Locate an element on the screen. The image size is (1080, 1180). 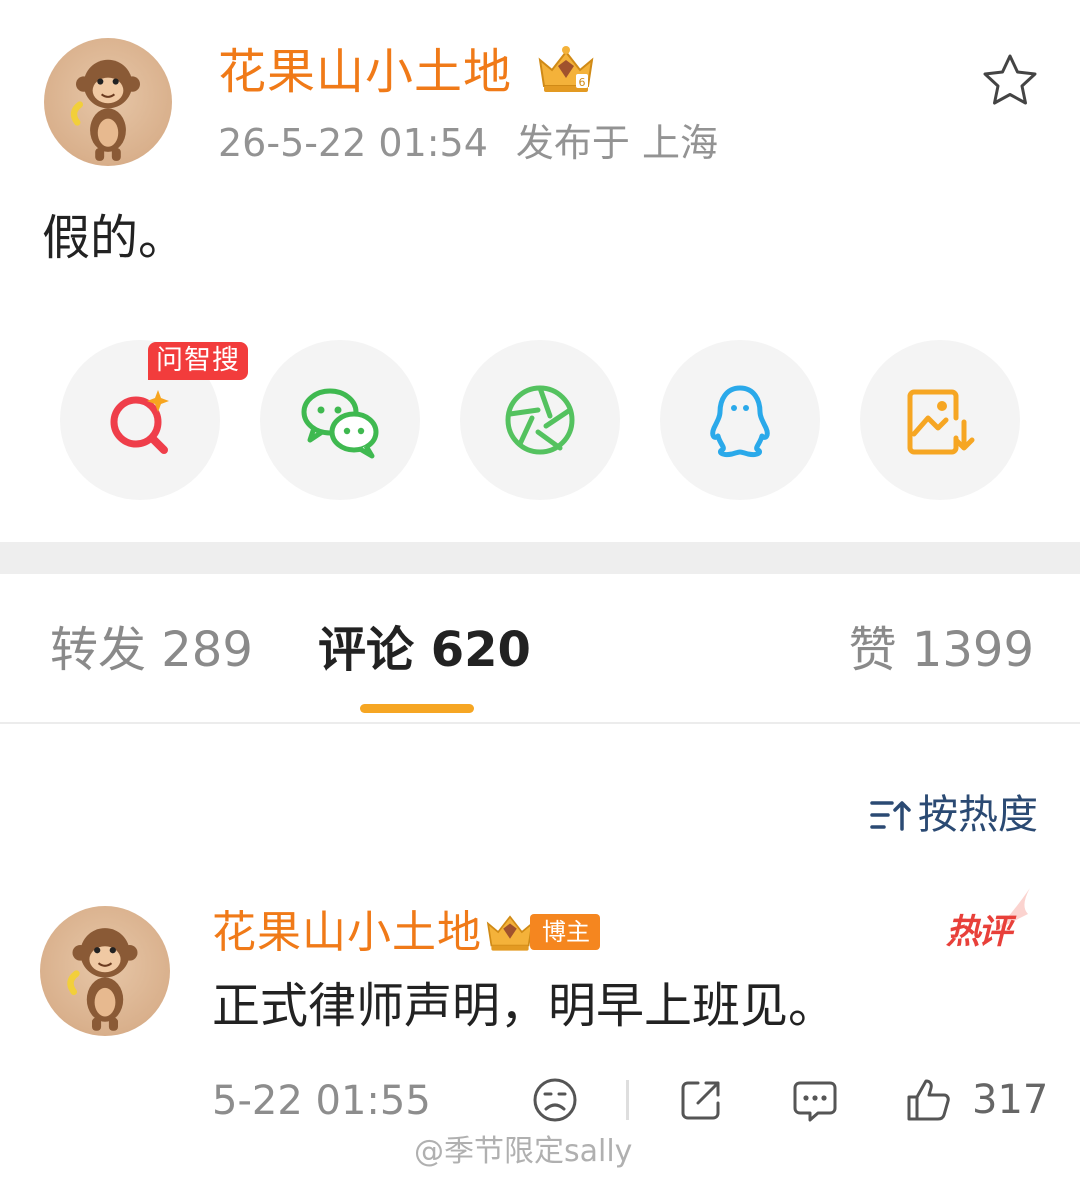
sort-icon is located at coordinates (890, 816).